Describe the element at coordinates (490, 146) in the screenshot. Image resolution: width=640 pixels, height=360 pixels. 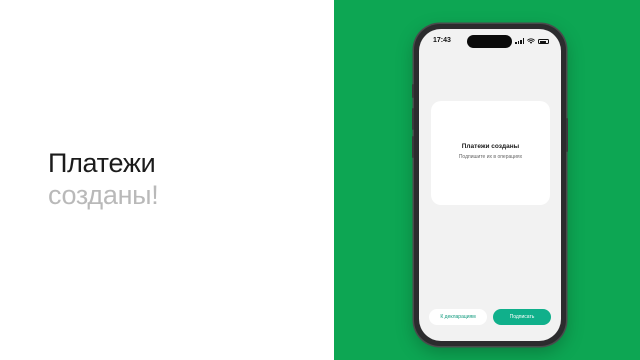
I see `card-title: Платежи созданы` at that location.